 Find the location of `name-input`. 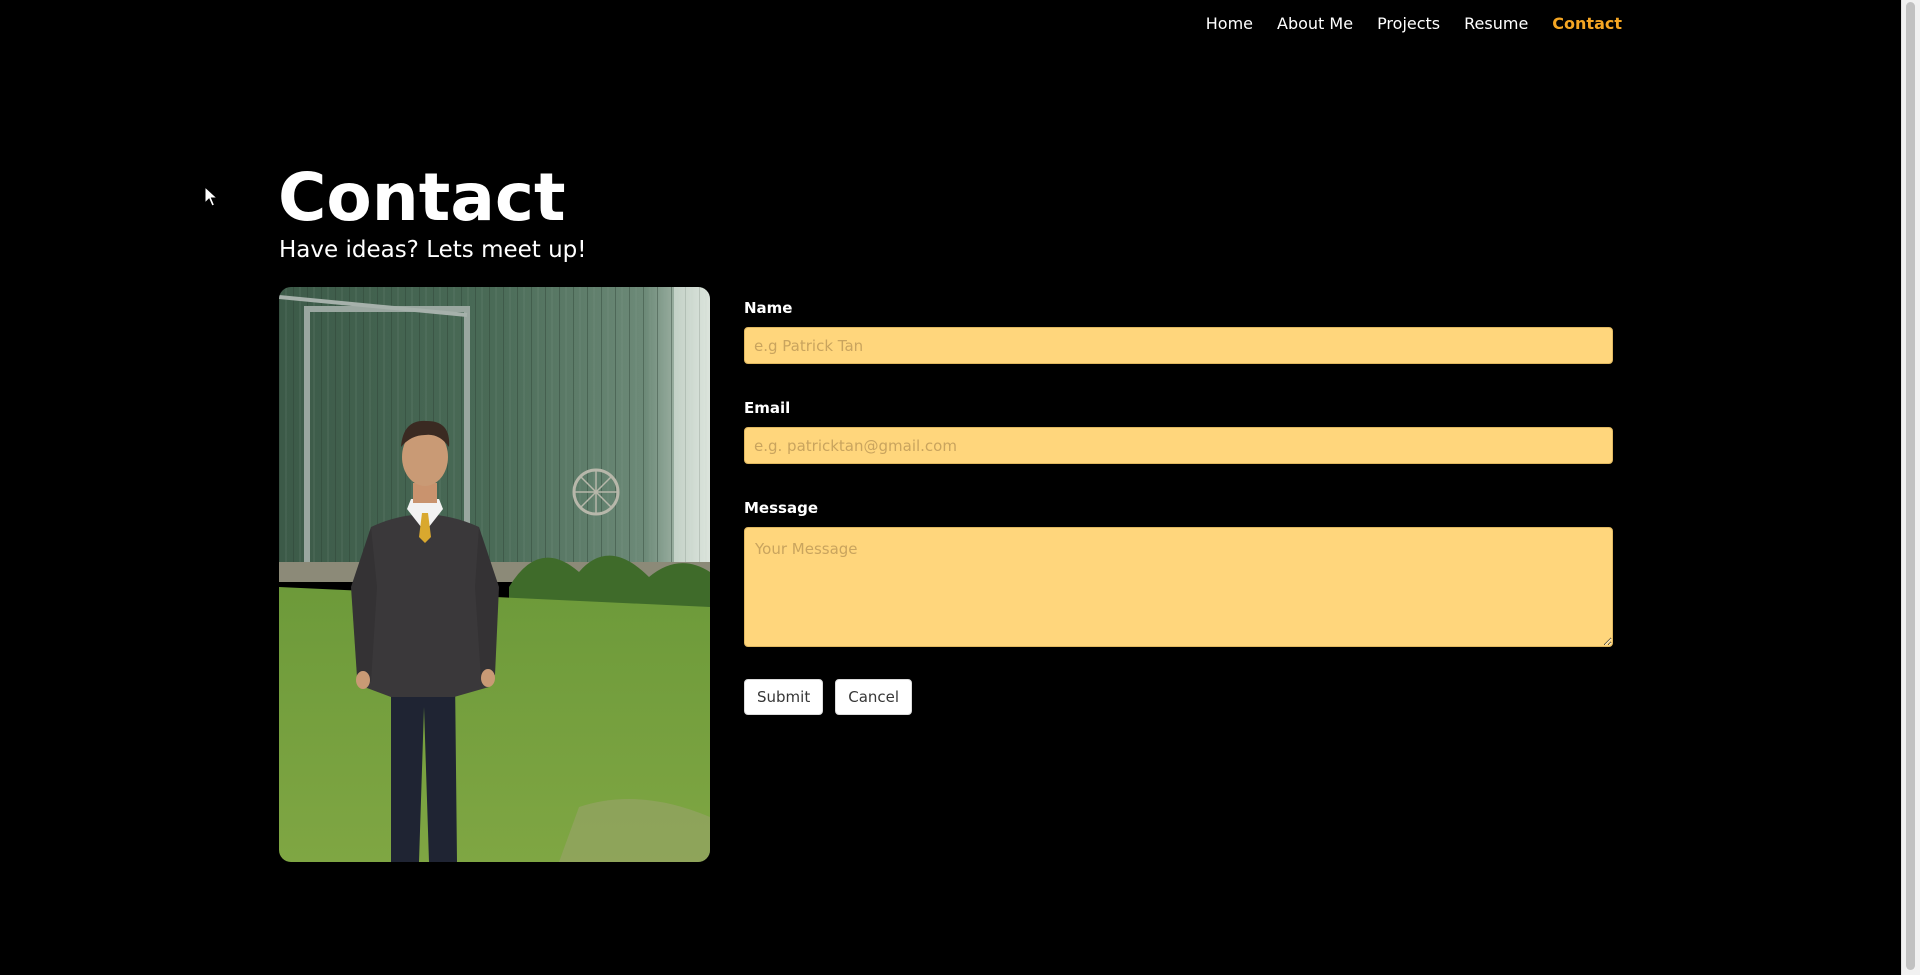

name-input is located at coordinates (1178, 345).